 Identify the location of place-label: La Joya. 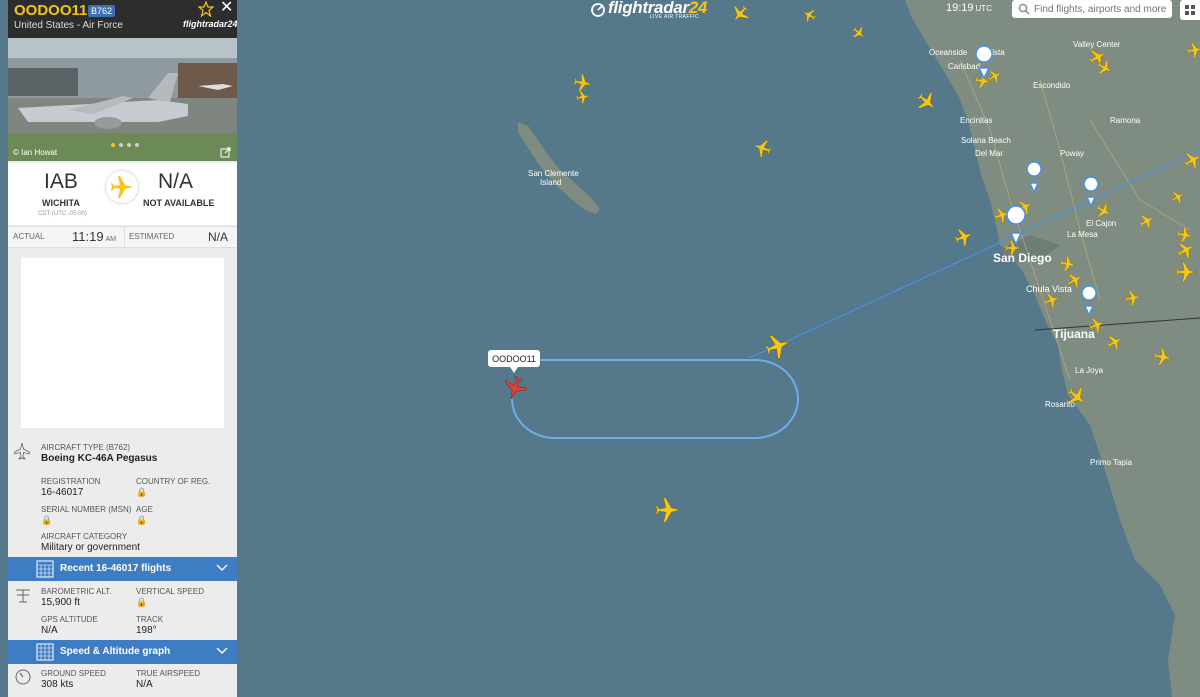
(1089, 370).